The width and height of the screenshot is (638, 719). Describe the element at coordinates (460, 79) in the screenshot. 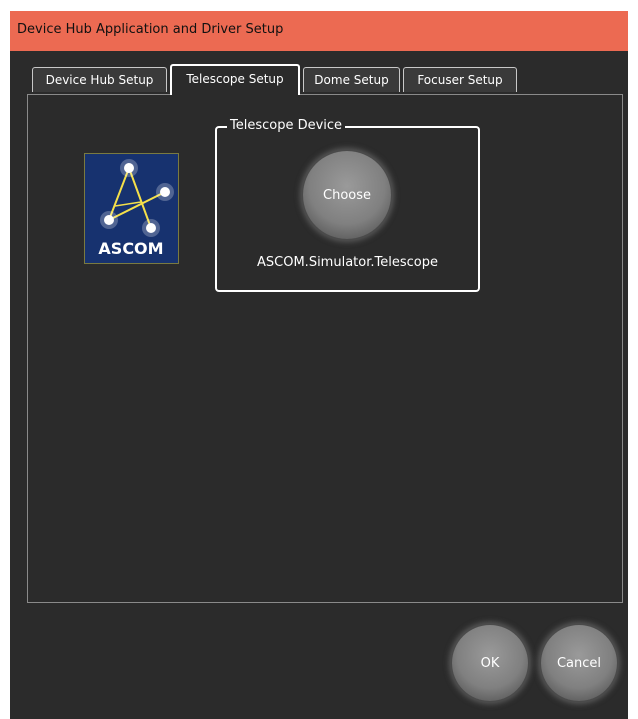

I see `tab-focuser-setup: Focuser Setup` at that location.